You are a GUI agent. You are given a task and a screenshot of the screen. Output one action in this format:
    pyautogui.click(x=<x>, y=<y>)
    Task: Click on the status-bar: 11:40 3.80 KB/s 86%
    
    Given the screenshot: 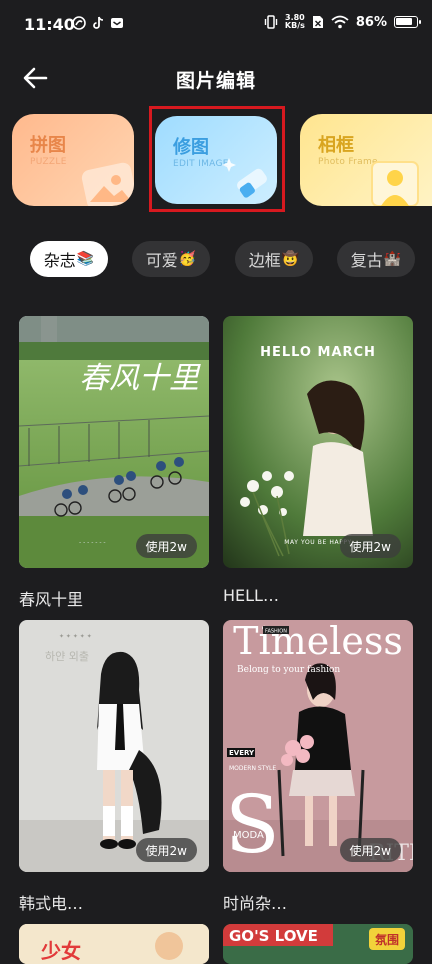 What is the action you would take?
    pyautogui.click(x=216, y=25)
    